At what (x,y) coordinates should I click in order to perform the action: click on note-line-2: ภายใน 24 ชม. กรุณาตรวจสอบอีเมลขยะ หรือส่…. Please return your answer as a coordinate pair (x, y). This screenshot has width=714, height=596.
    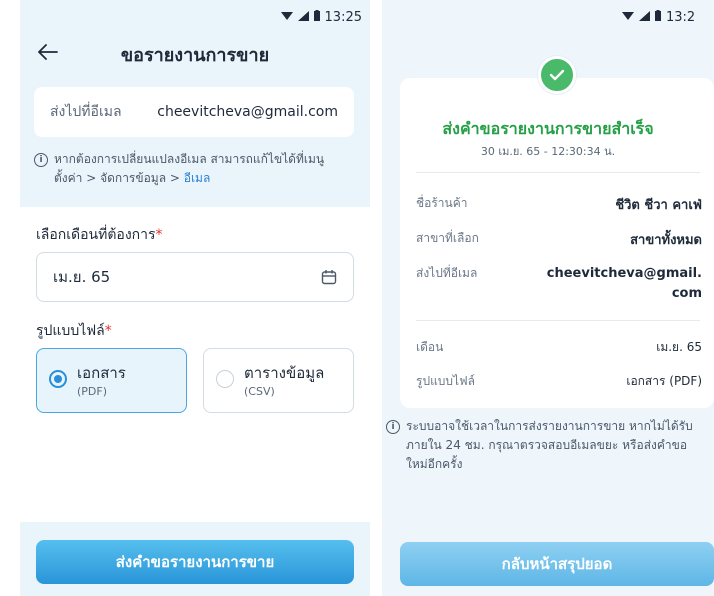
    Looking at the image, I should click on (547, 445).